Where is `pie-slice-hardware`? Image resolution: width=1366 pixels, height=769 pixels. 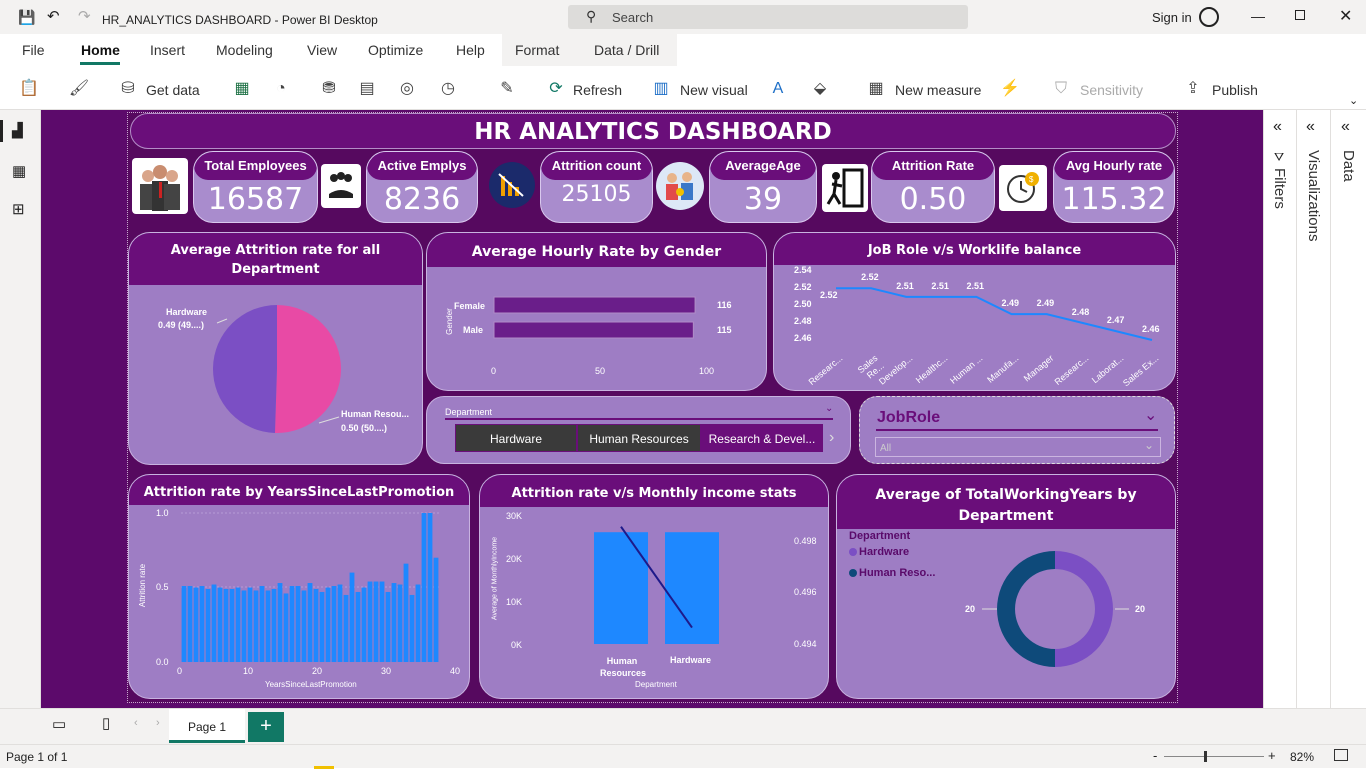 pie-slice-hardware is located at coordinates (245, 369).